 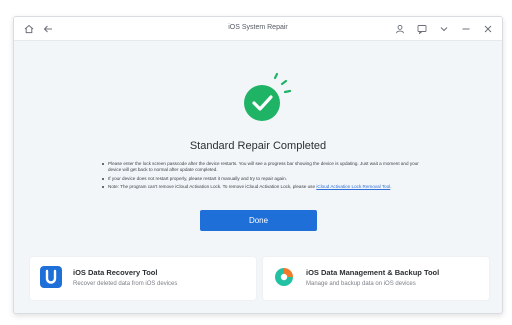 What do you see at coordinates (258, 146) in the screenshot?
I see `page-title: Standard Repair Completed` at bounding box center [258, 146].